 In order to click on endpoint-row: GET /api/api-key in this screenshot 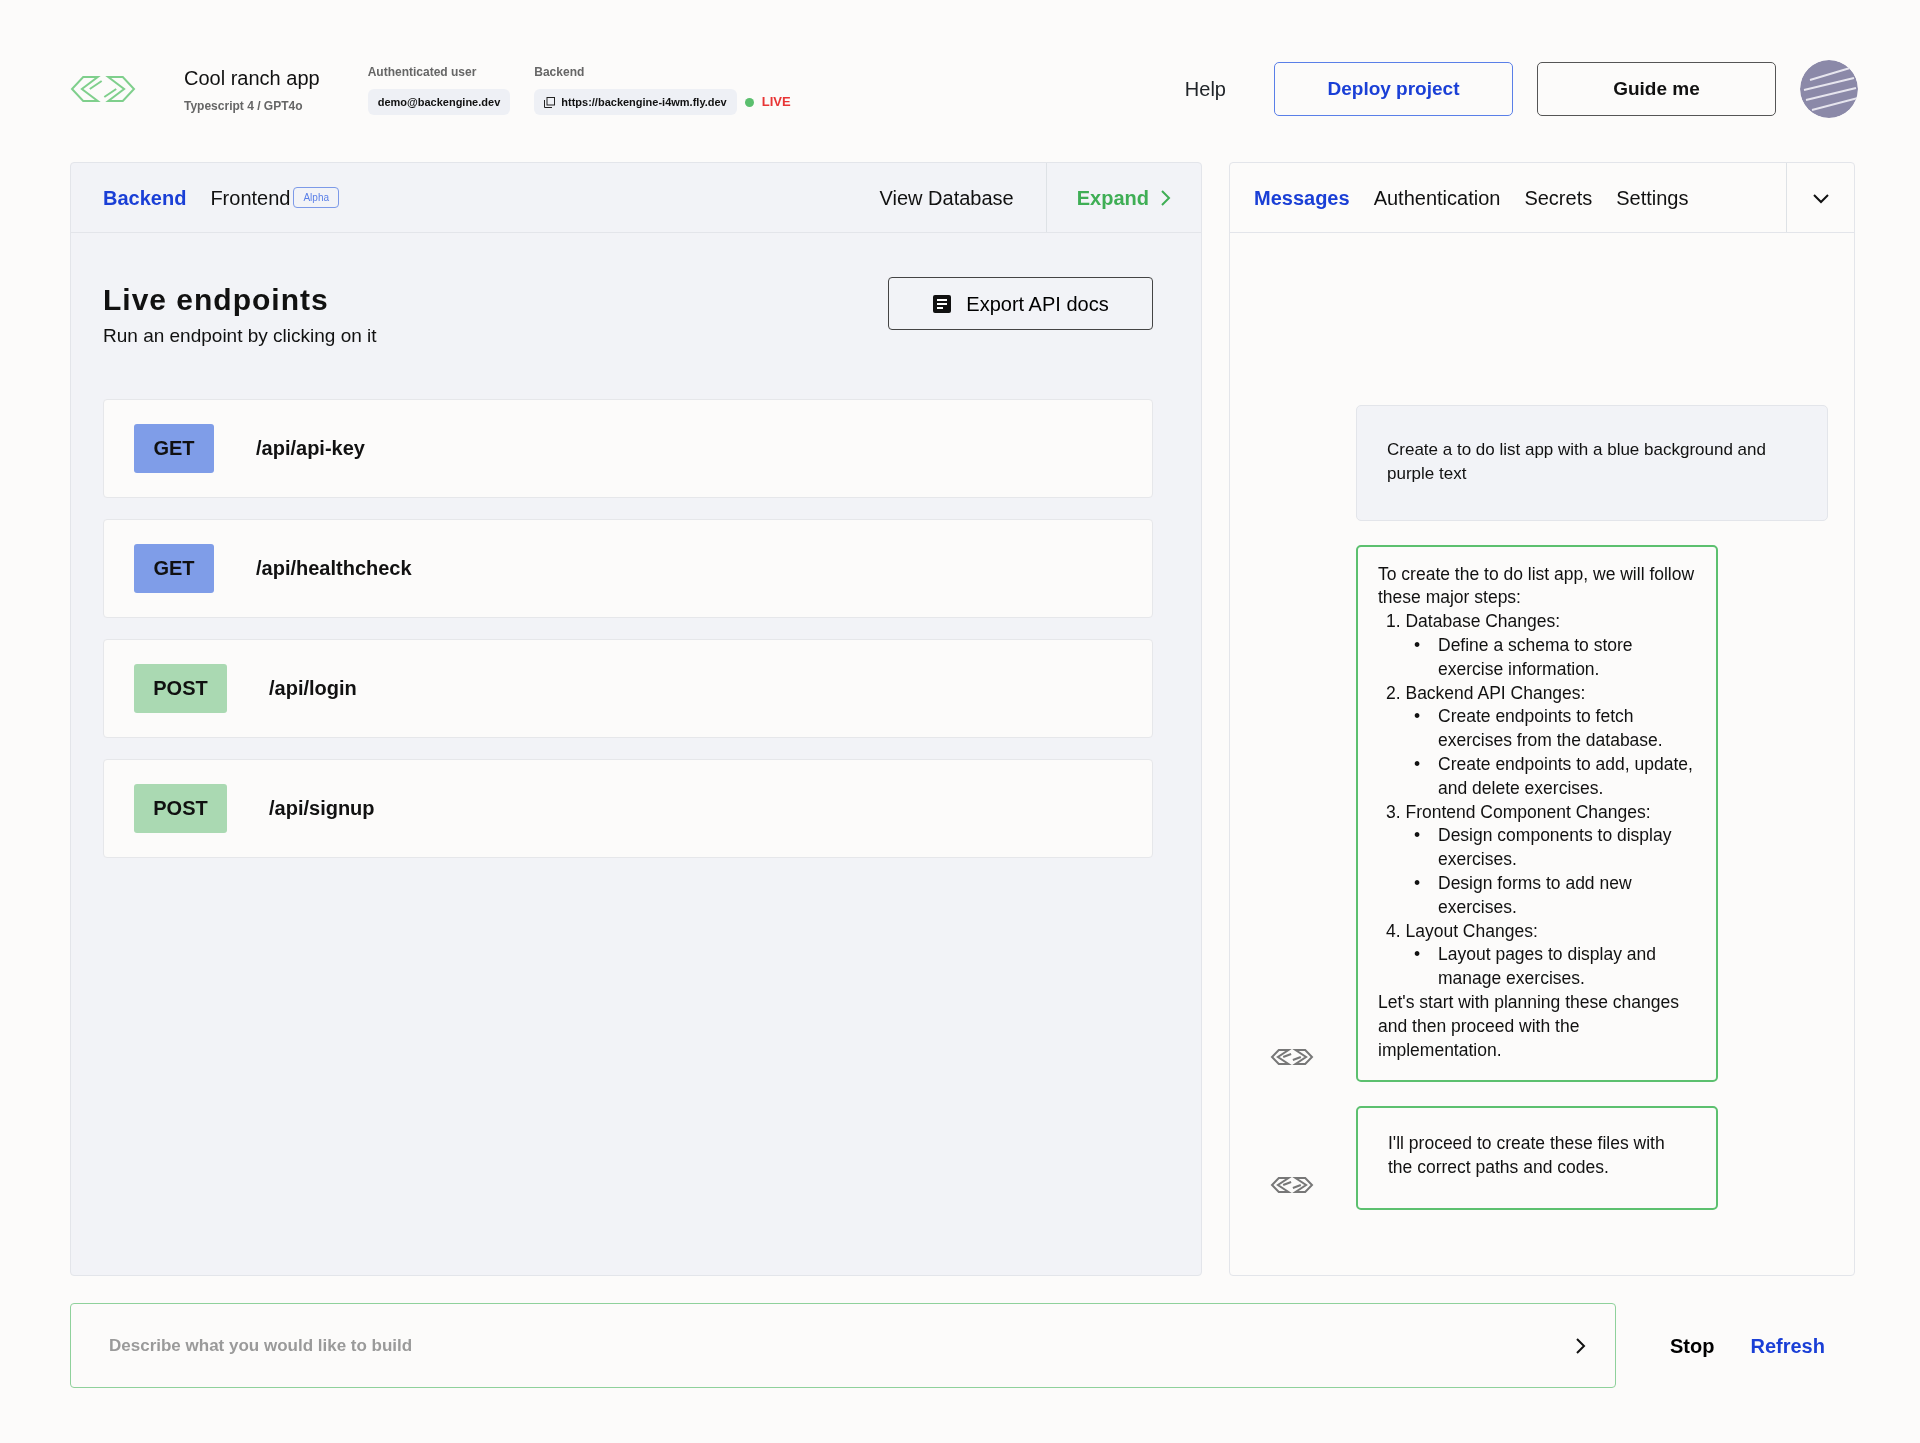, I will do `click(628, 448)`.